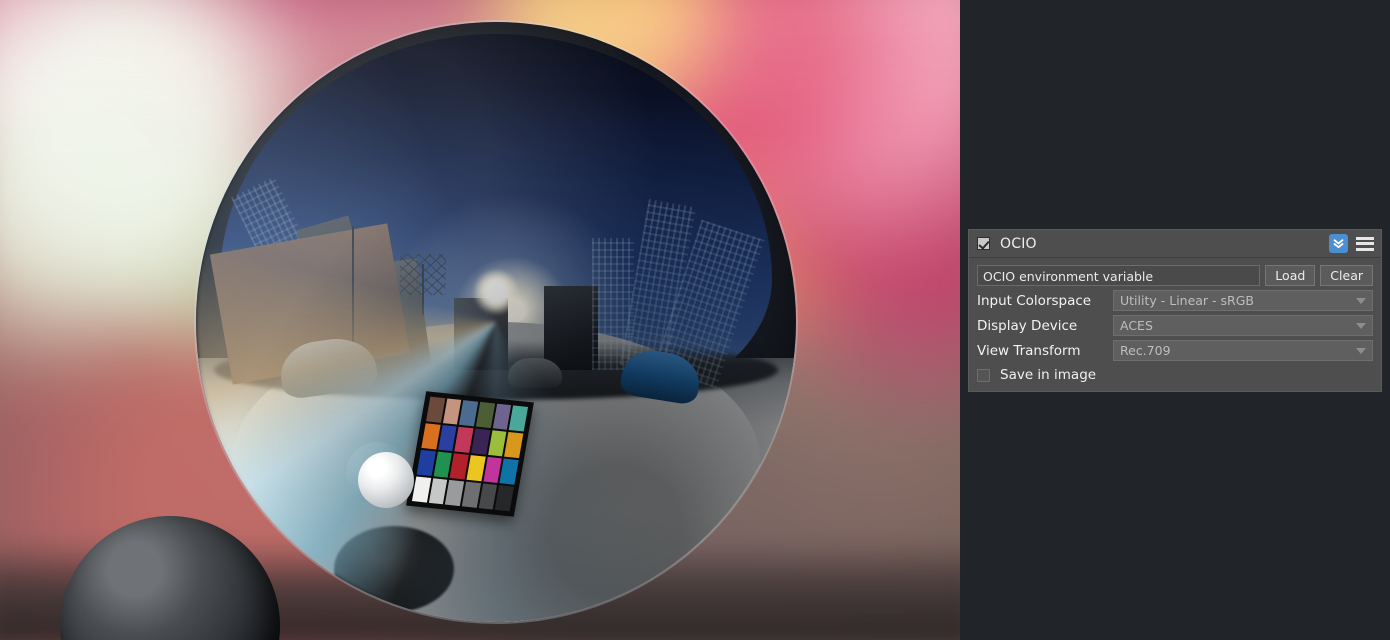  I want to click on ocio-panel-title: OCIO, so click(1018, 243).